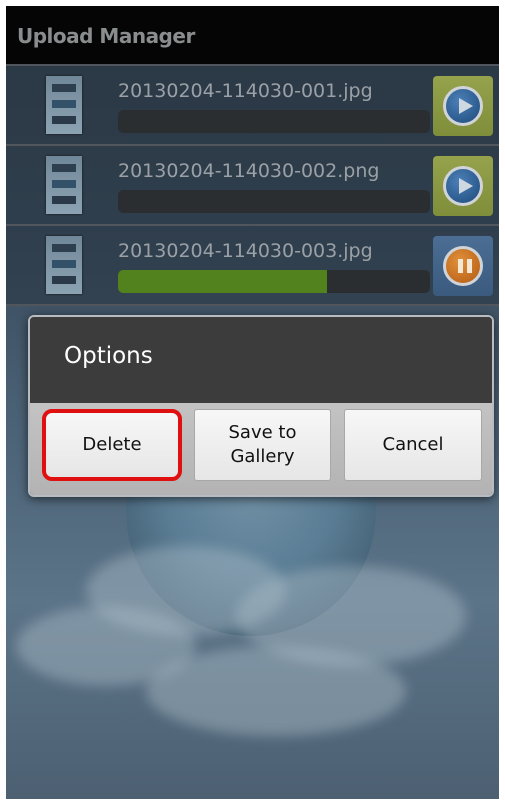 This screenshot has width=505, height=805. Describe the element at coordinates (252, 105) in the screenshot. I see `upload-row: 20130204-114030-001.jpg` at that location.